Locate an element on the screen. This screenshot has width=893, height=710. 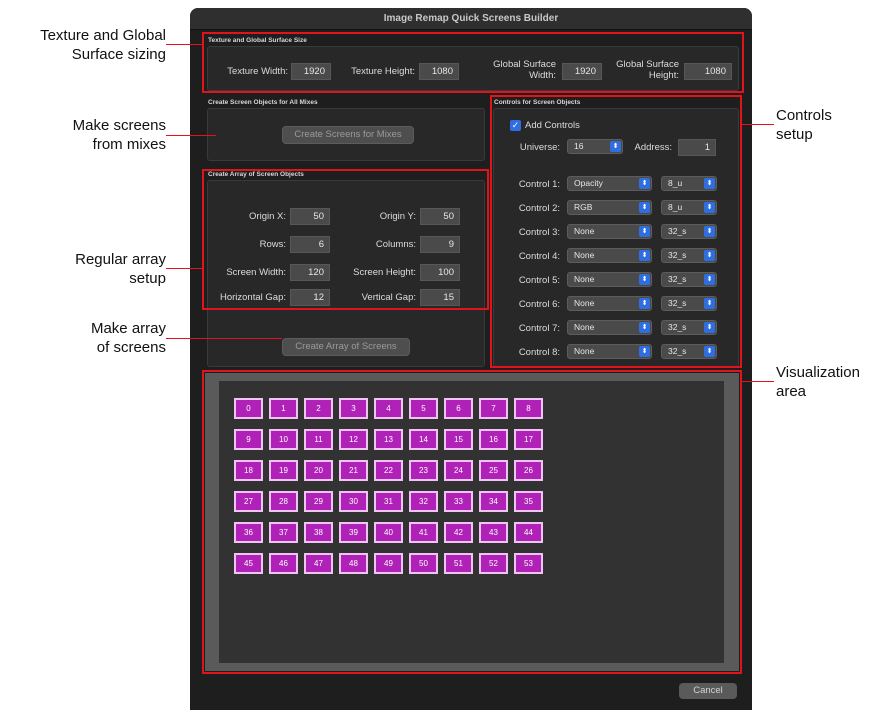
global-width-field: 1920 is located at coordinates (582, 71).